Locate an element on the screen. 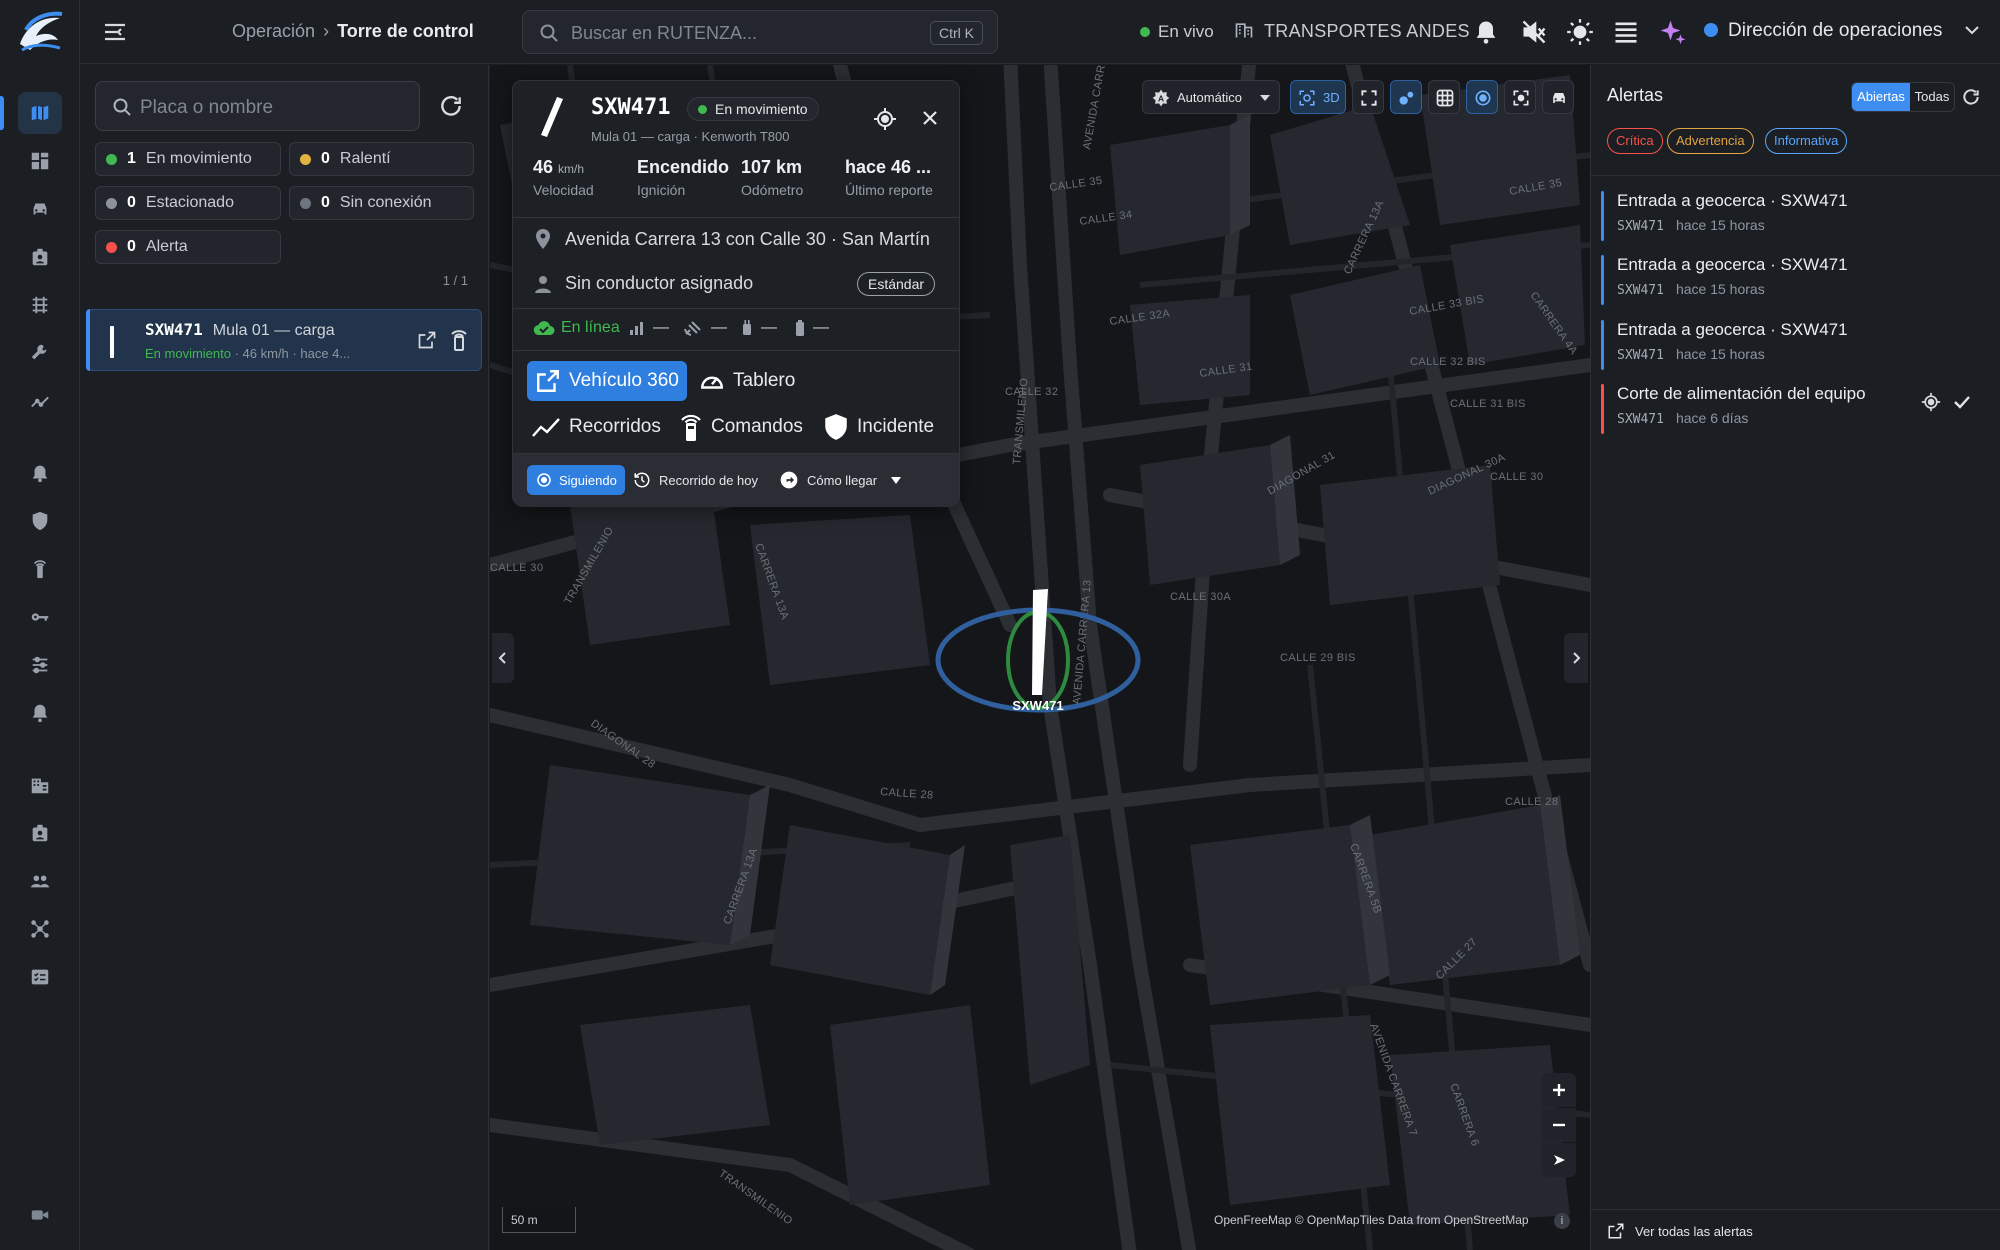 This screenshot has height=1250, width=2000. today-trip-label: Recorrido de hoy is located at coordinates (708, 480).